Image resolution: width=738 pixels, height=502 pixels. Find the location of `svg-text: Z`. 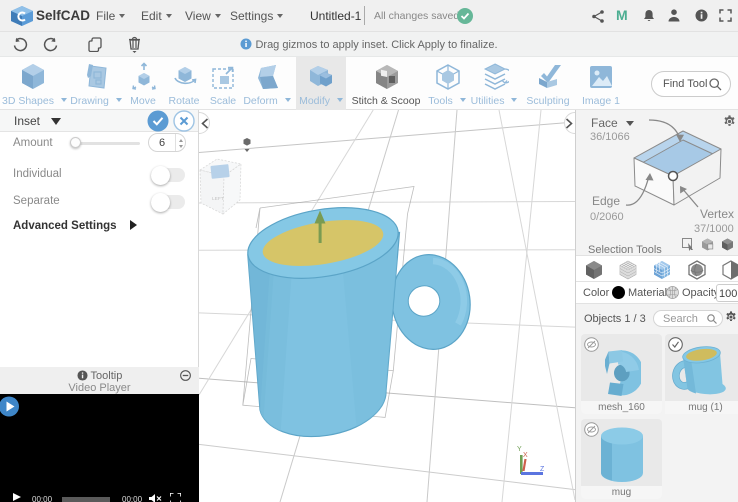

svg-text: Z is located at coordinates (542, 469).